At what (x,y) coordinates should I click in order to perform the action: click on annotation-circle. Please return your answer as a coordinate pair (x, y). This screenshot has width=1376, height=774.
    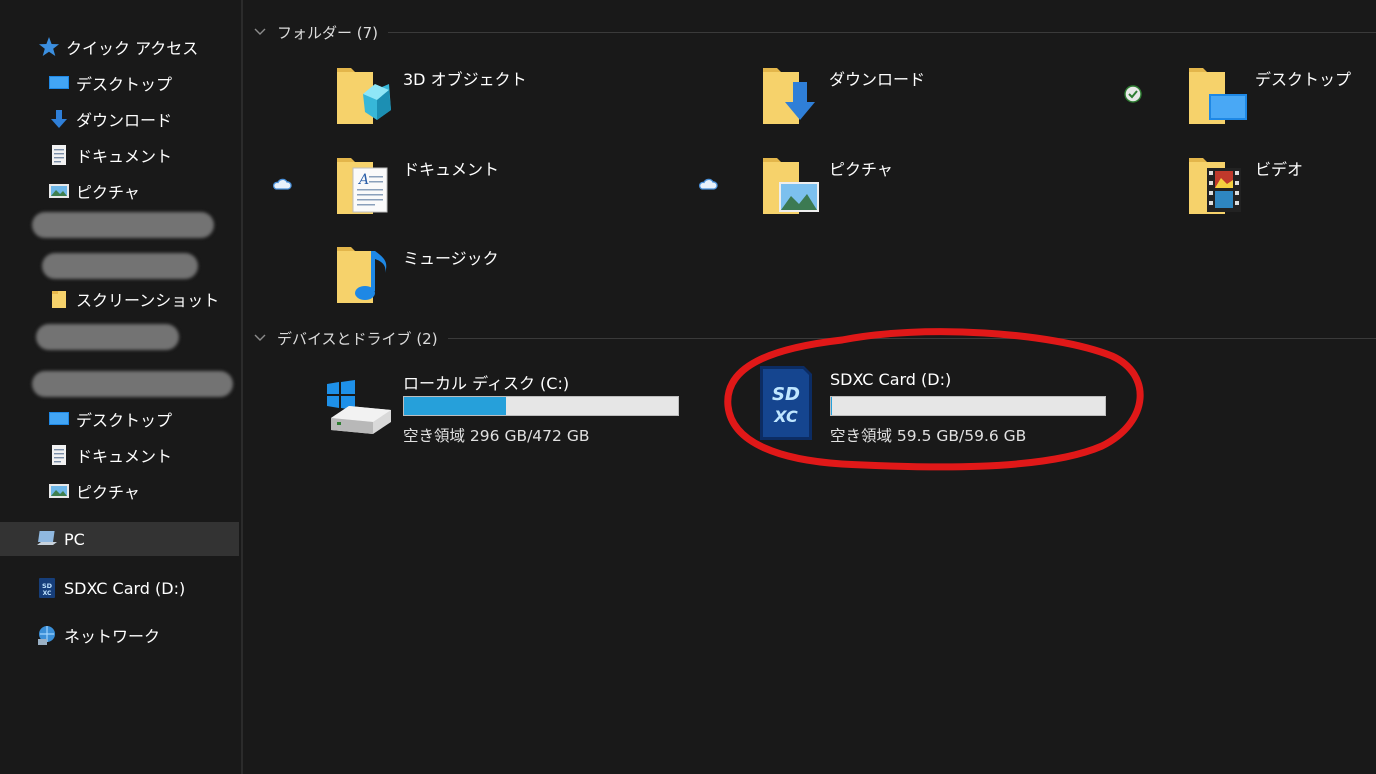
    Looking at the image, I should click on (934, 399).